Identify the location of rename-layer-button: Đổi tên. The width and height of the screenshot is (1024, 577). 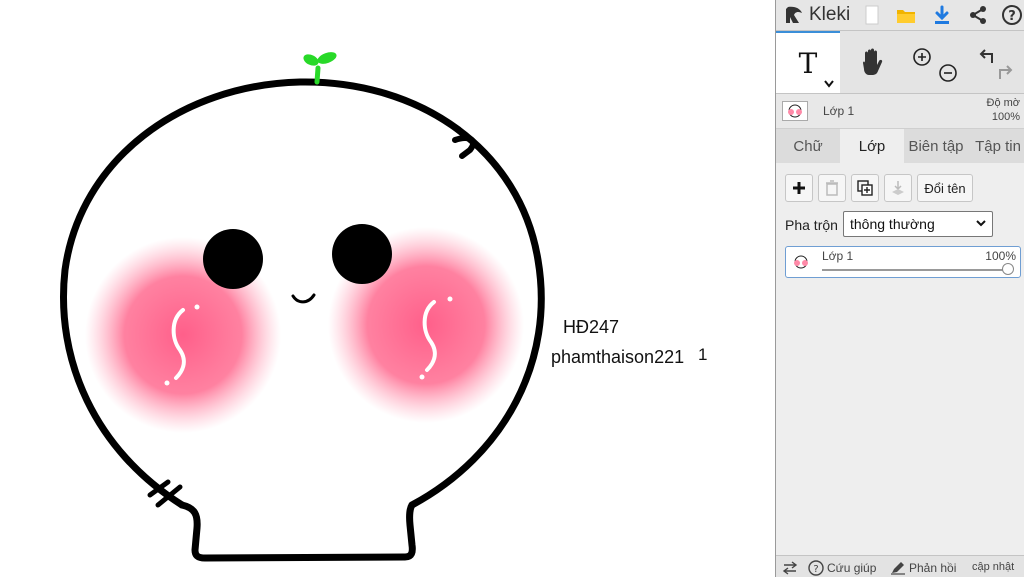
(945, 188).